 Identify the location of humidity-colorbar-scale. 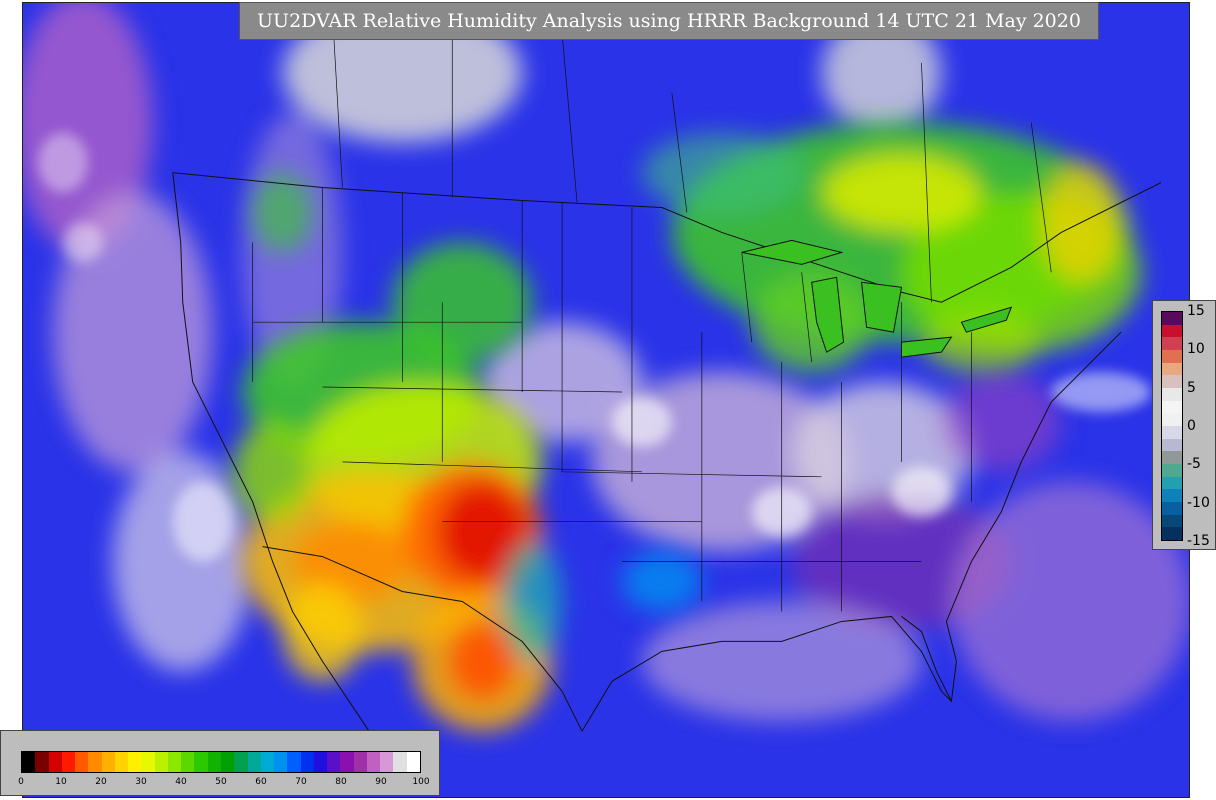
(221, 762).